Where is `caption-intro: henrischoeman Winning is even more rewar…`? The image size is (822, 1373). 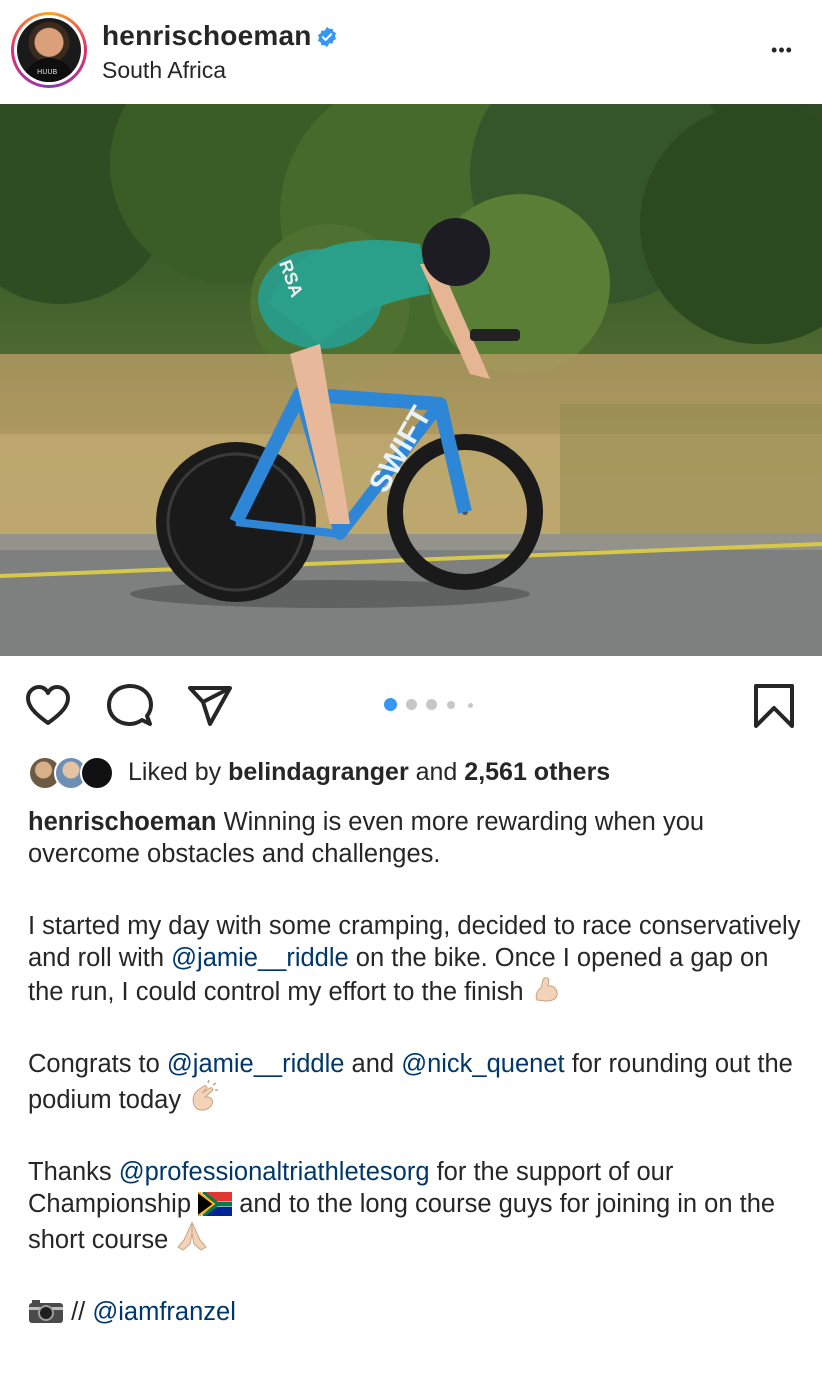
caption-intro: henrischoeman Winning is even more rewar… is located at coordinates (418, 838).